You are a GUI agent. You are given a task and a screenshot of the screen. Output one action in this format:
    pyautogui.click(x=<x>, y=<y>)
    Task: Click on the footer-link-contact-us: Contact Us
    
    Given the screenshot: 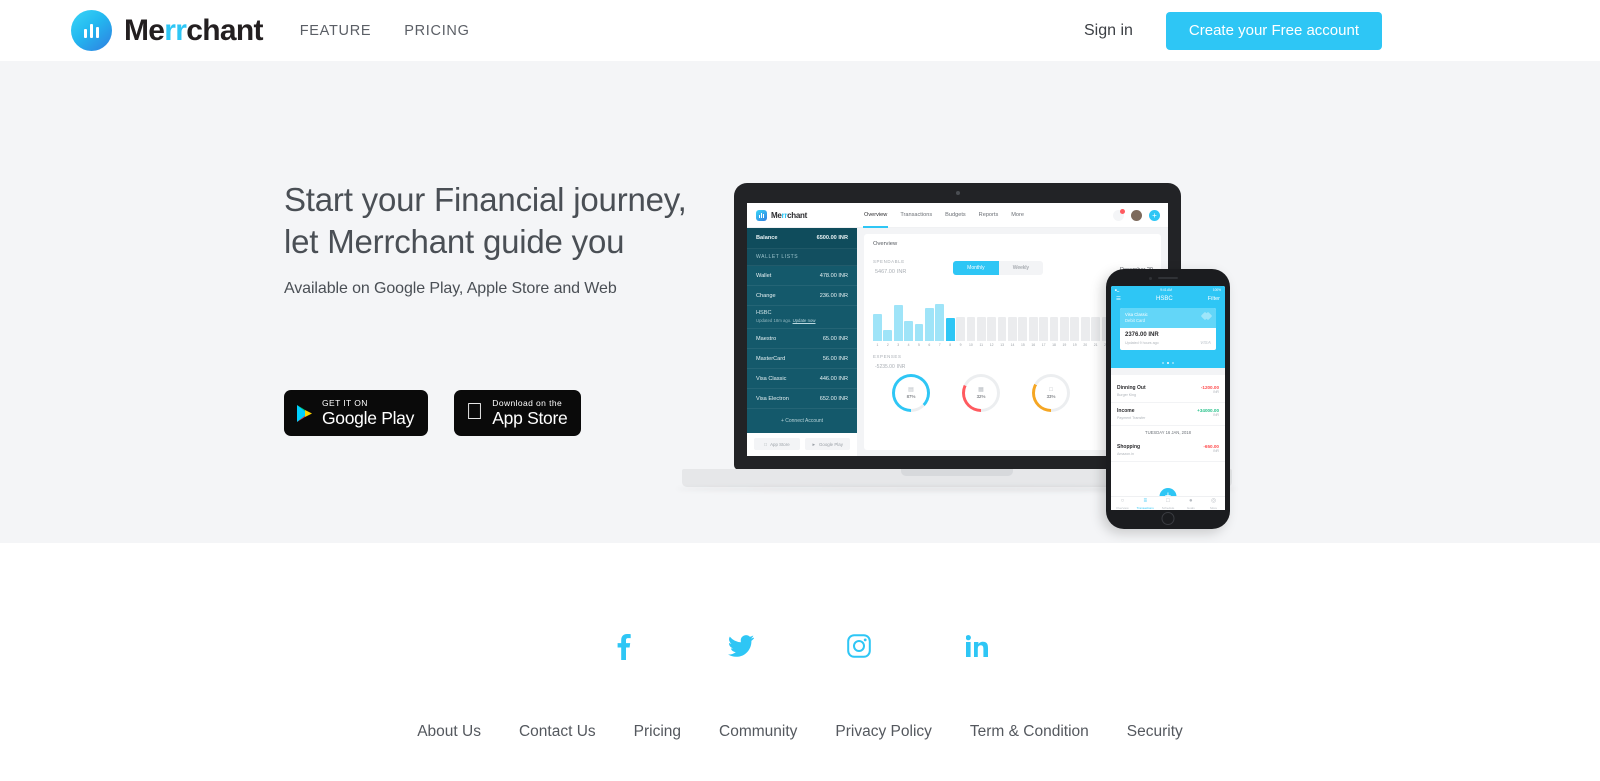 What is the action you would take?
    pyautogui.click(x=557, y=732)
    